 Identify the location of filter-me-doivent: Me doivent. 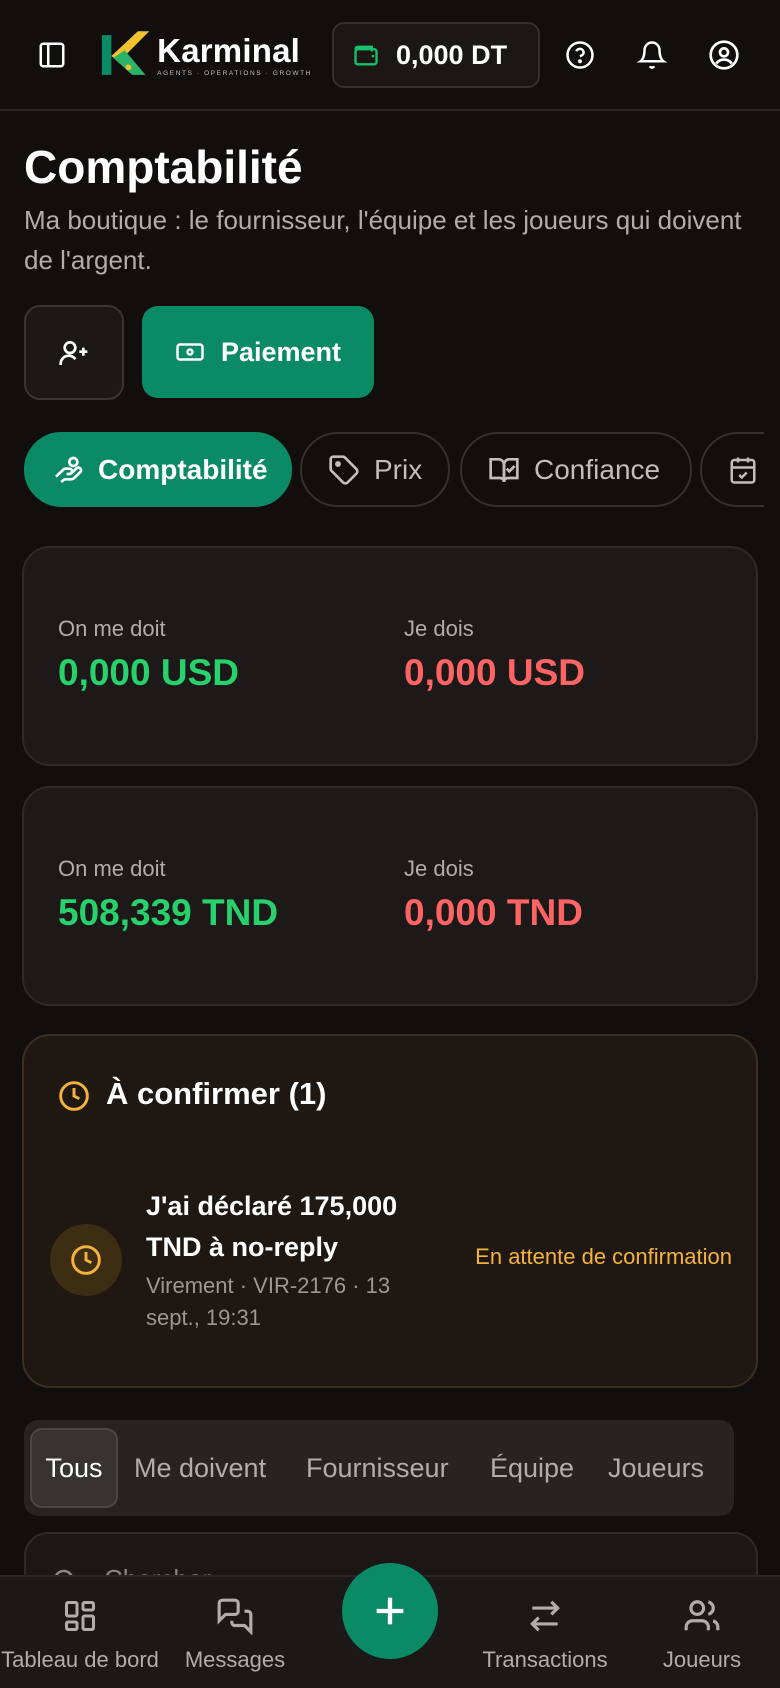
(200, 1468).